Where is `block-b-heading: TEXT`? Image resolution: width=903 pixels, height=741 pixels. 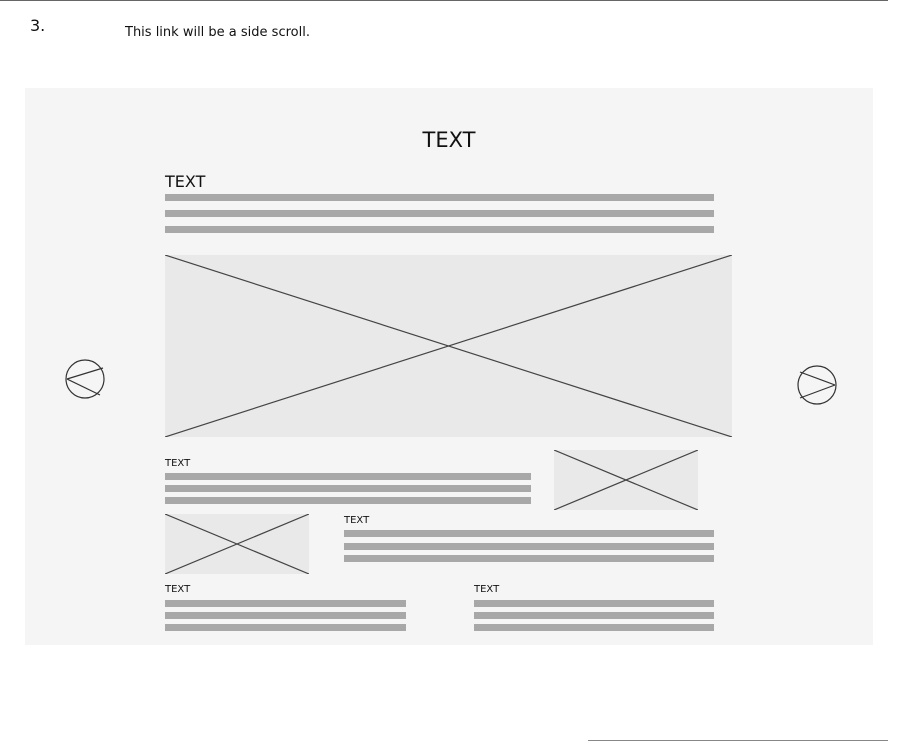 block-b-heading: TEXT is located at coordinates (357, 520).